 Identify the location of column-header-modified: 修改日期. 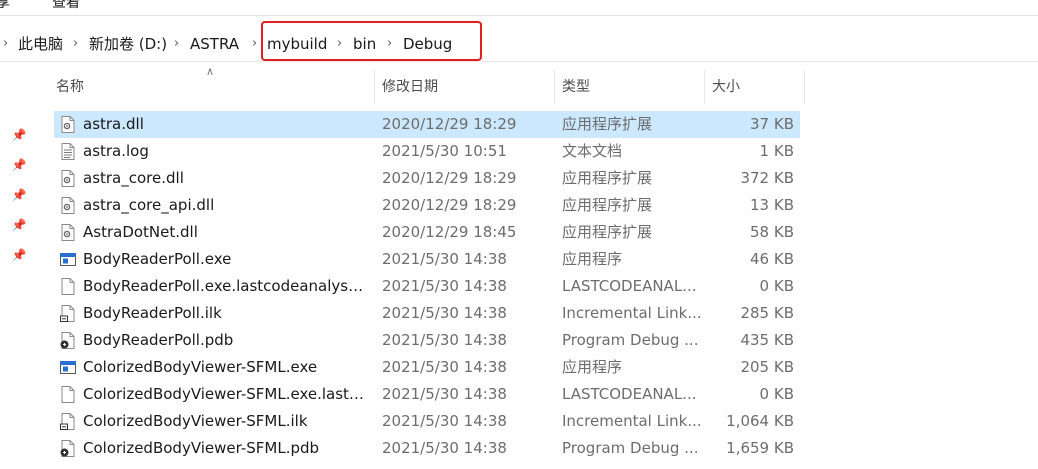
(465, 87).